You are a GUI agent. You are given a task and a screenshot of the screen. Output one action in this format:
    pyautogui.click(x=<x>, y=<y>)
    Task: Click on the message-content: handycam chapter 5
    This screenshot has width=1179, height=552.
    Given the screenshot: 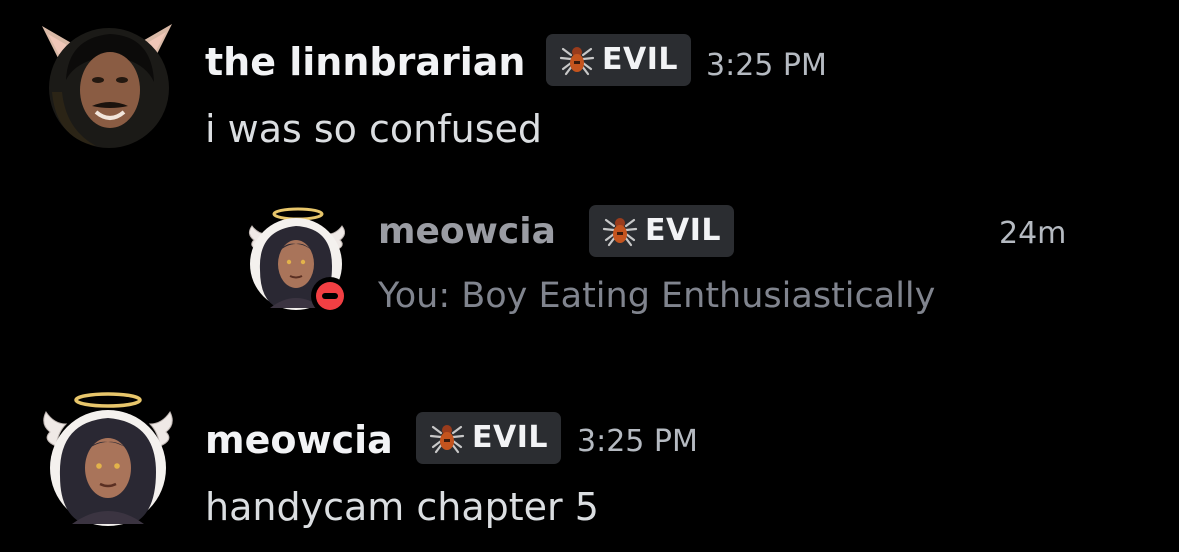 What is the action you would take?
    pyautogui.click(x=402, y=507)
    